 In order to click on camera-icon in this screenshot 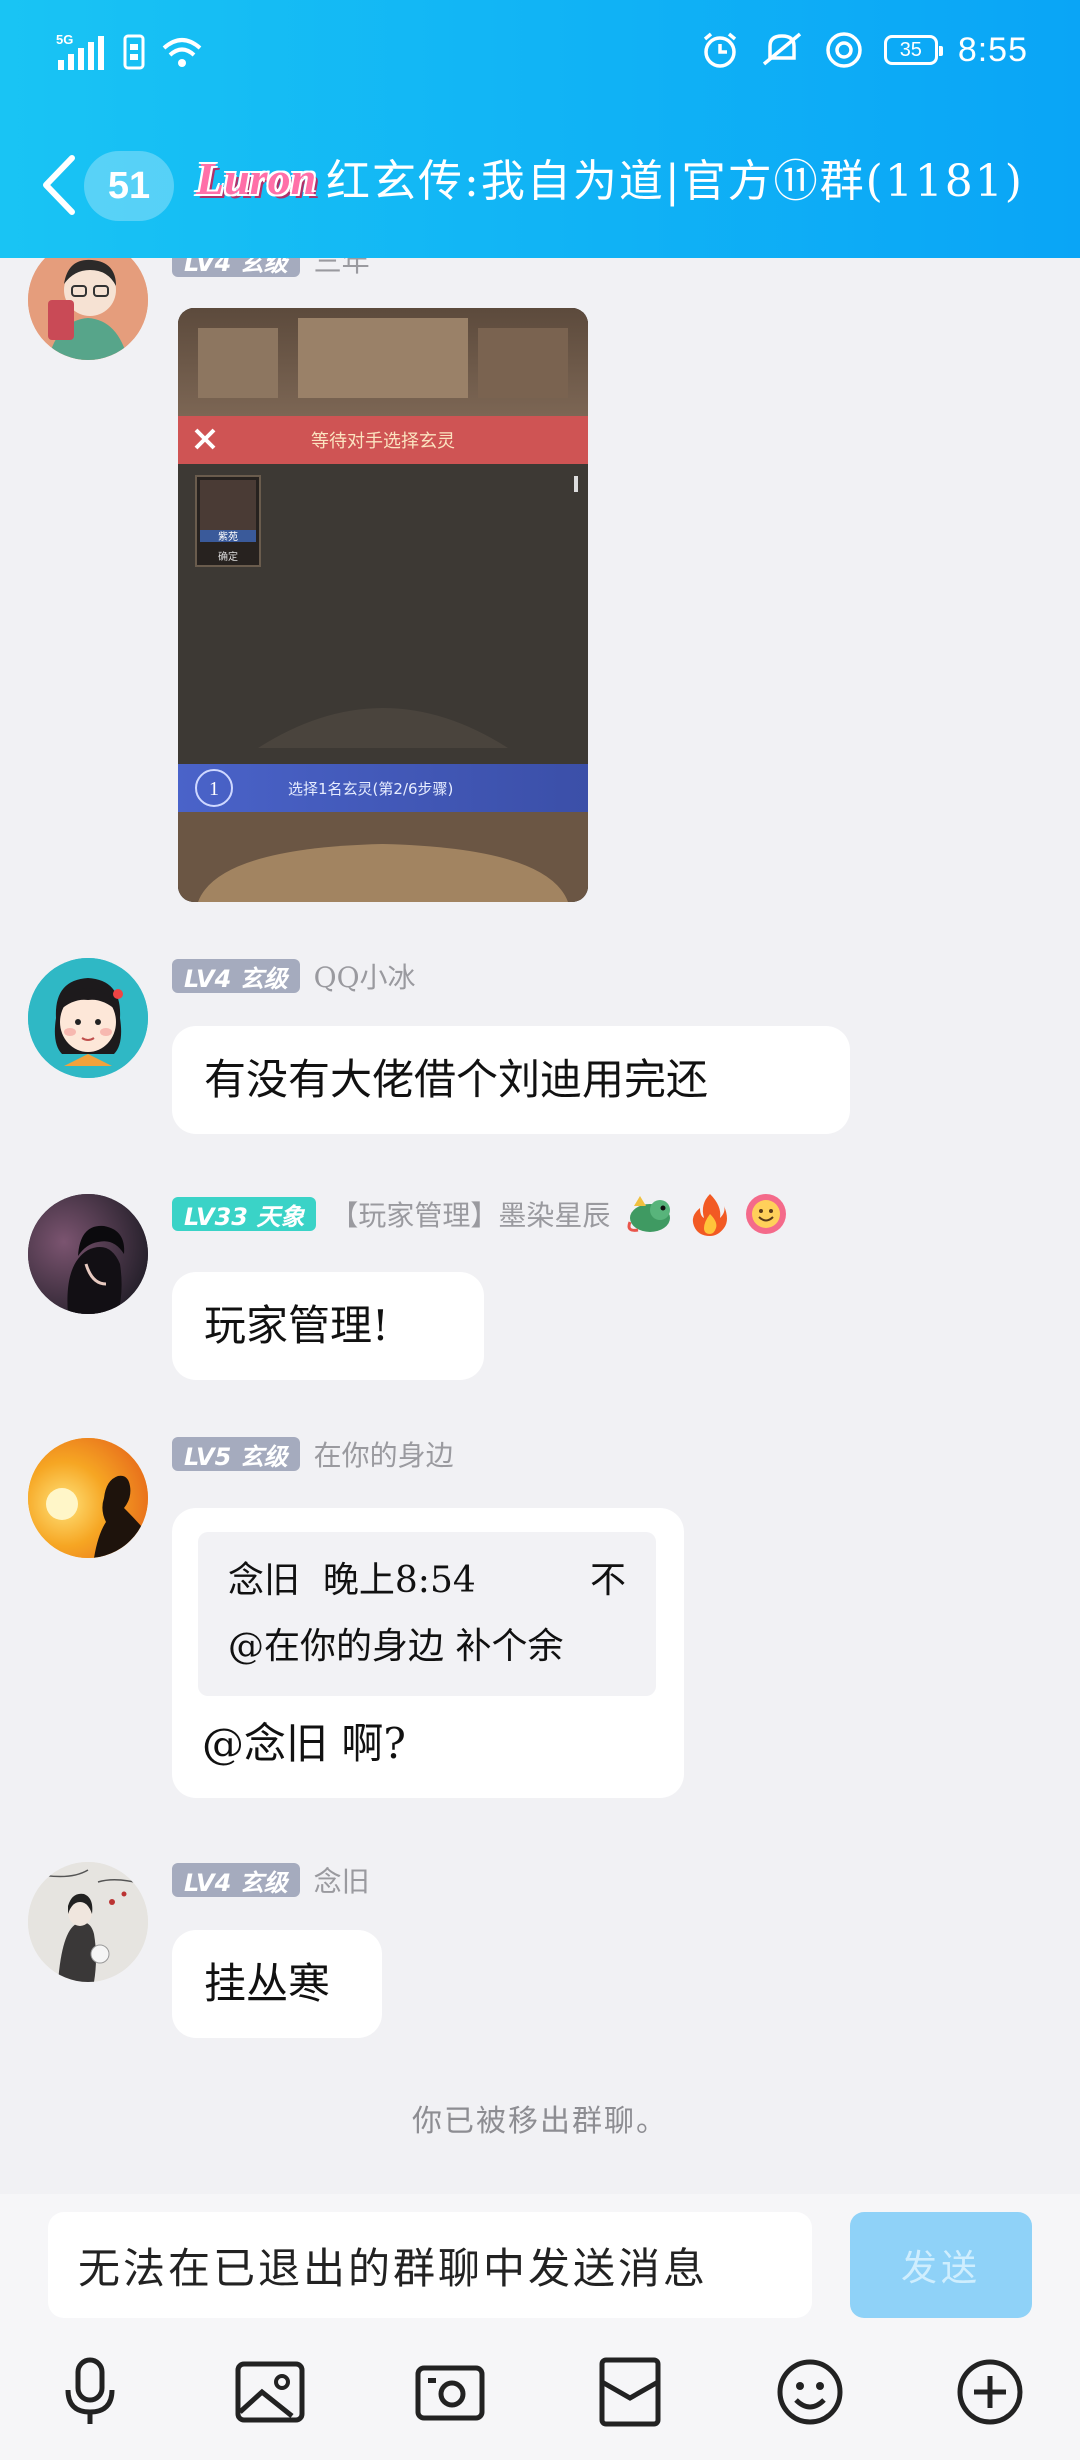, I will do `click(450, 2392)`.